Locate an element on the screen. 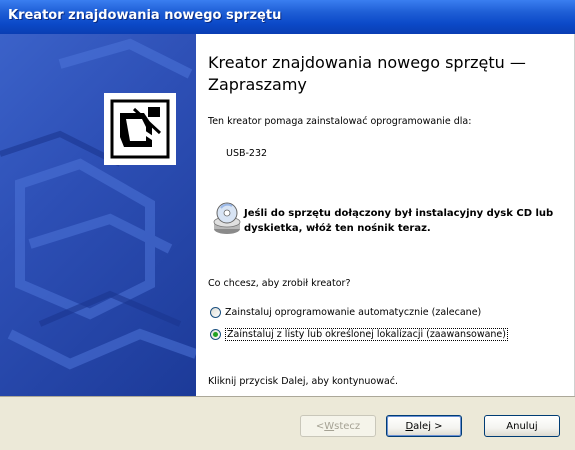 The width and height of the screenshot is (575, 450). button-bar: < Wstecz Dalej > Anuluj is located at coordinates (287, 423).